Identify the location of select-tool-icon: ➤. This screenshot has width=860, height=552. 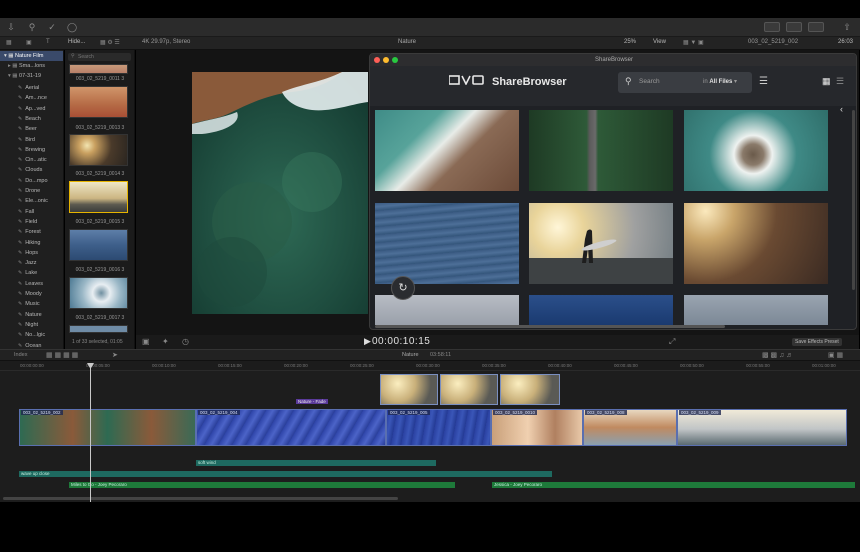
(115, 355).